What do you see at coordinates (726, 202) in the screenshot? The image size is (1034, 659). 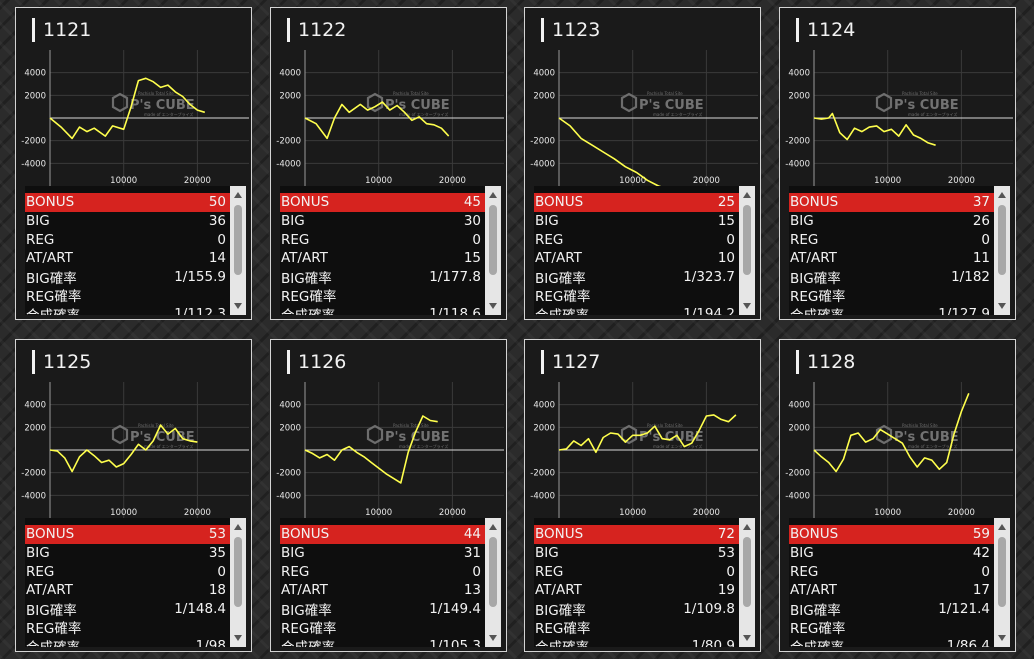 I see `stat-value: 25` at bounding box center [726, 202].